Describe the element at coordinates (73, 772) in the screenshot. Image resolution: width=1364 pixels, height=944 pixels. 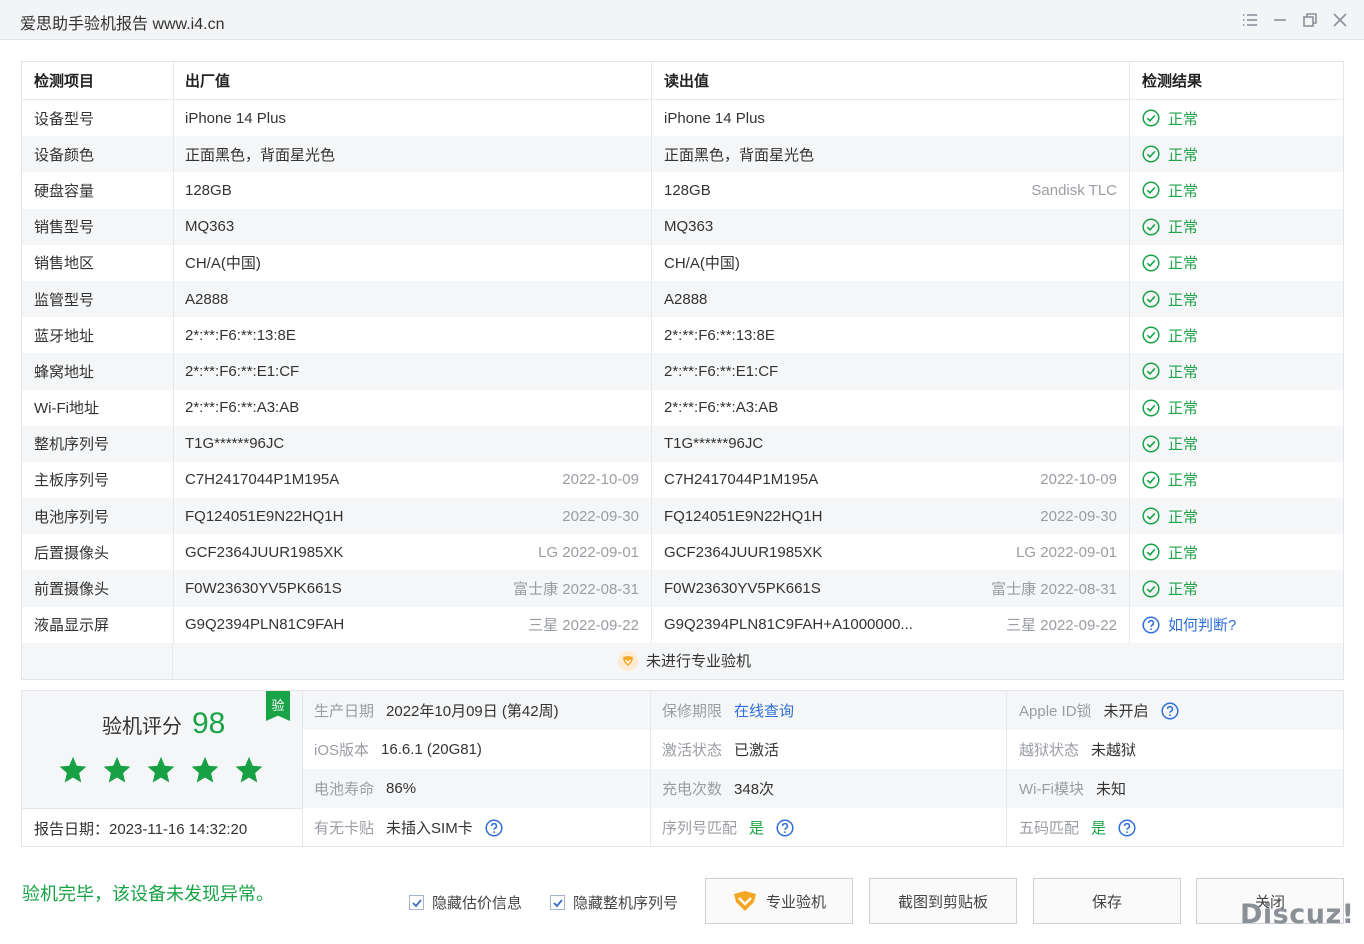
I see `star-icon` at that location.